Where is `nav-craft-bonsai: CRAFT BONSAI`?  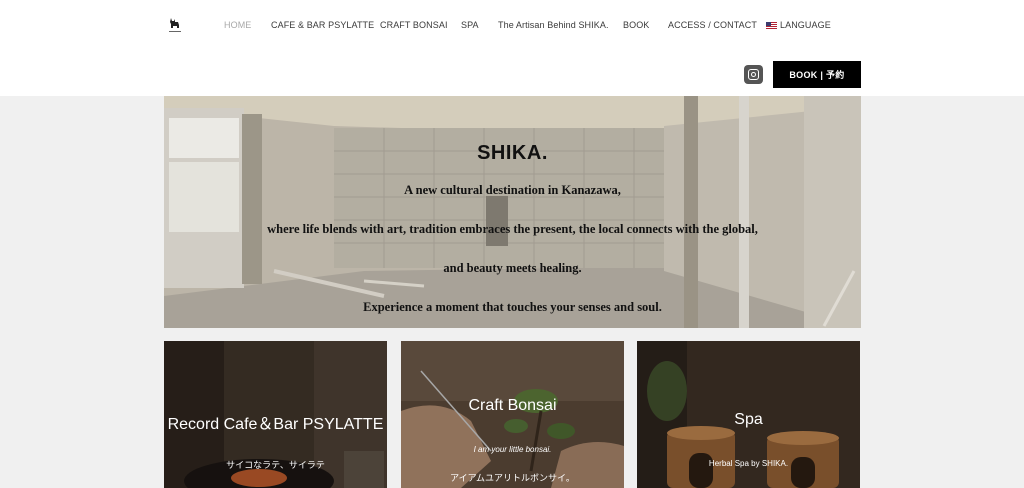
nav-craft-bonsai: CRAFT BONSAI is located at coordinates (414, 25).